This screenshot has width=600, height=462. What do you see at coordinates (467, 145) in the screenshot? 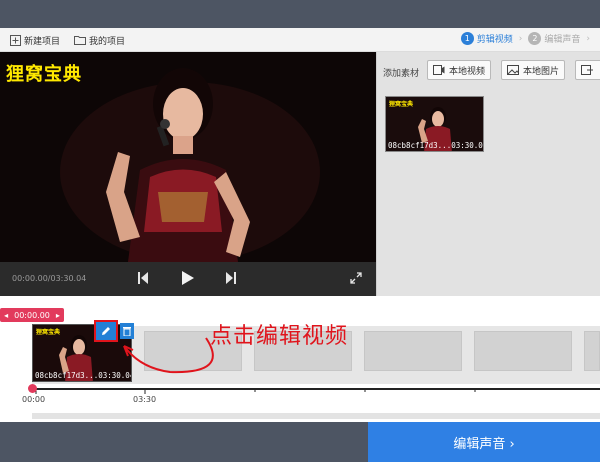
I see `thumbnail-duration: 03:30.04` at bounding box center [467, 145].